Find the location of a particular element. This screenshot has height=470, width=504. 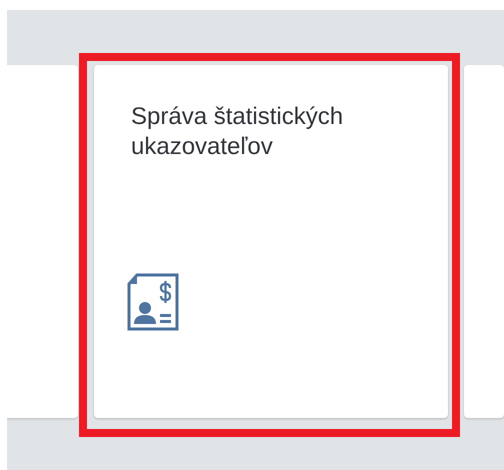

document-person-dollar-icon is located at coordinates (153, 302).